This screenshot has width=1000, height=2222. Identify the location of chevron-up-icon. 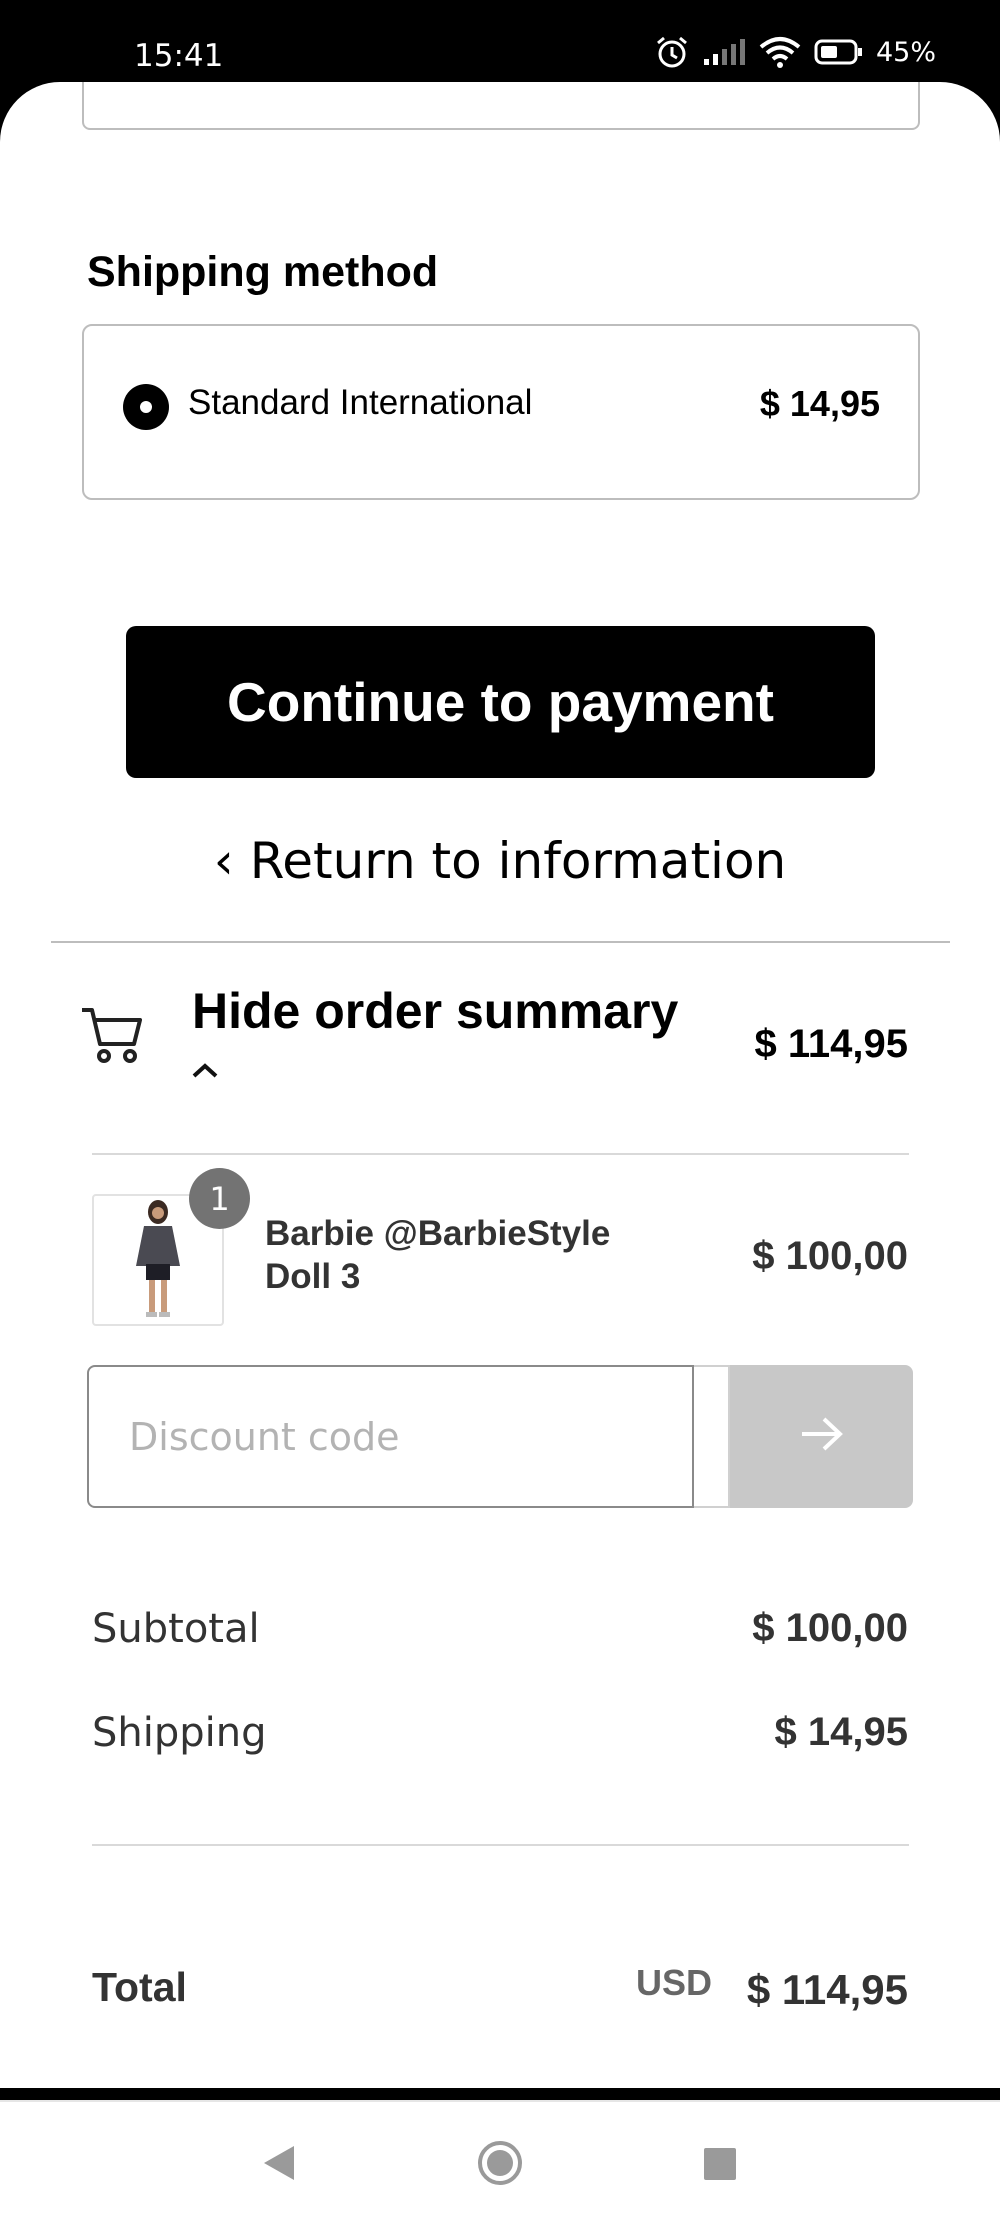
(205, 1072).